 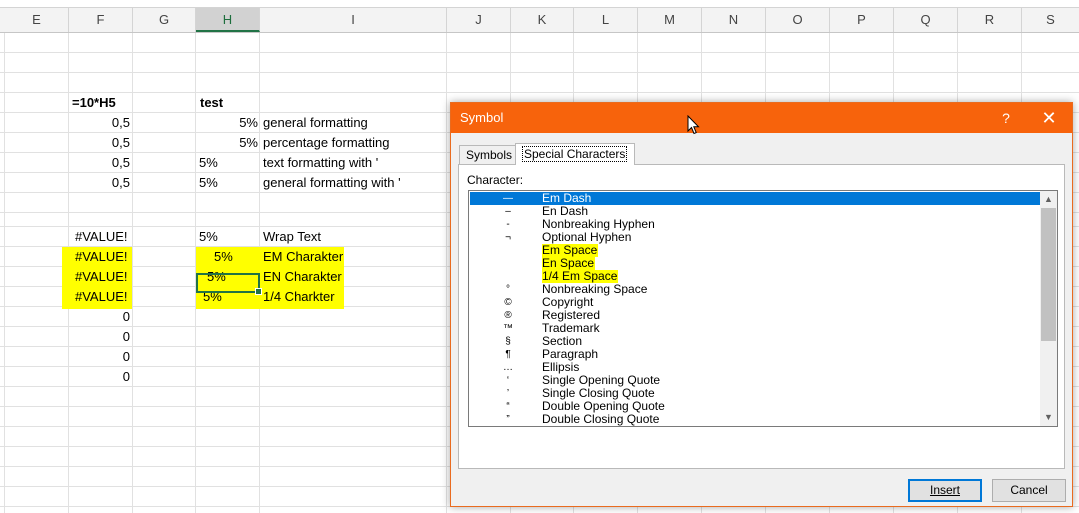 I want to click on cell-i13: EN Charakter, so click(x=302, y=277).